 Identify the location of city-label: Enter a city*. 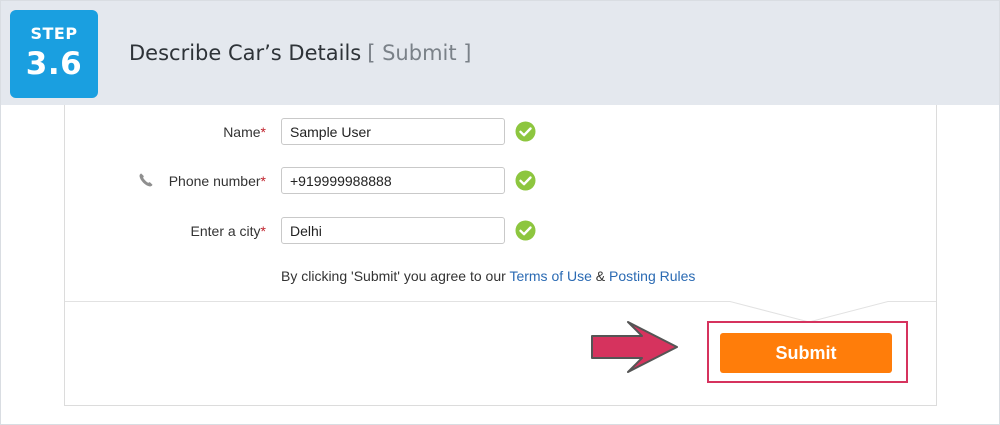
(228, 231).